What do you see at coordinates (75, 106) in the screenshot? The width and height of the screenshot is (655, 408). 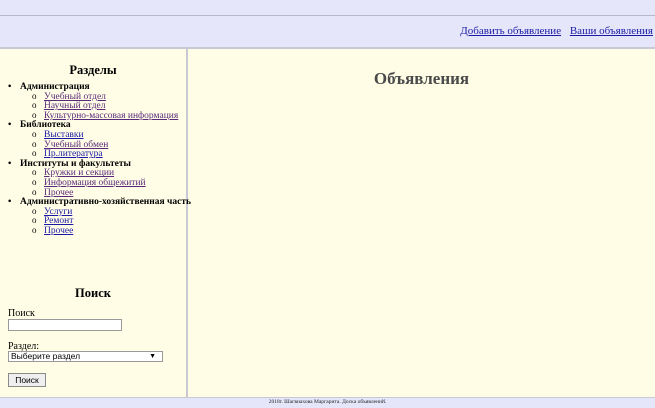 I see `subcategory-link: Научный отдел` at bounding box center [75, 106].